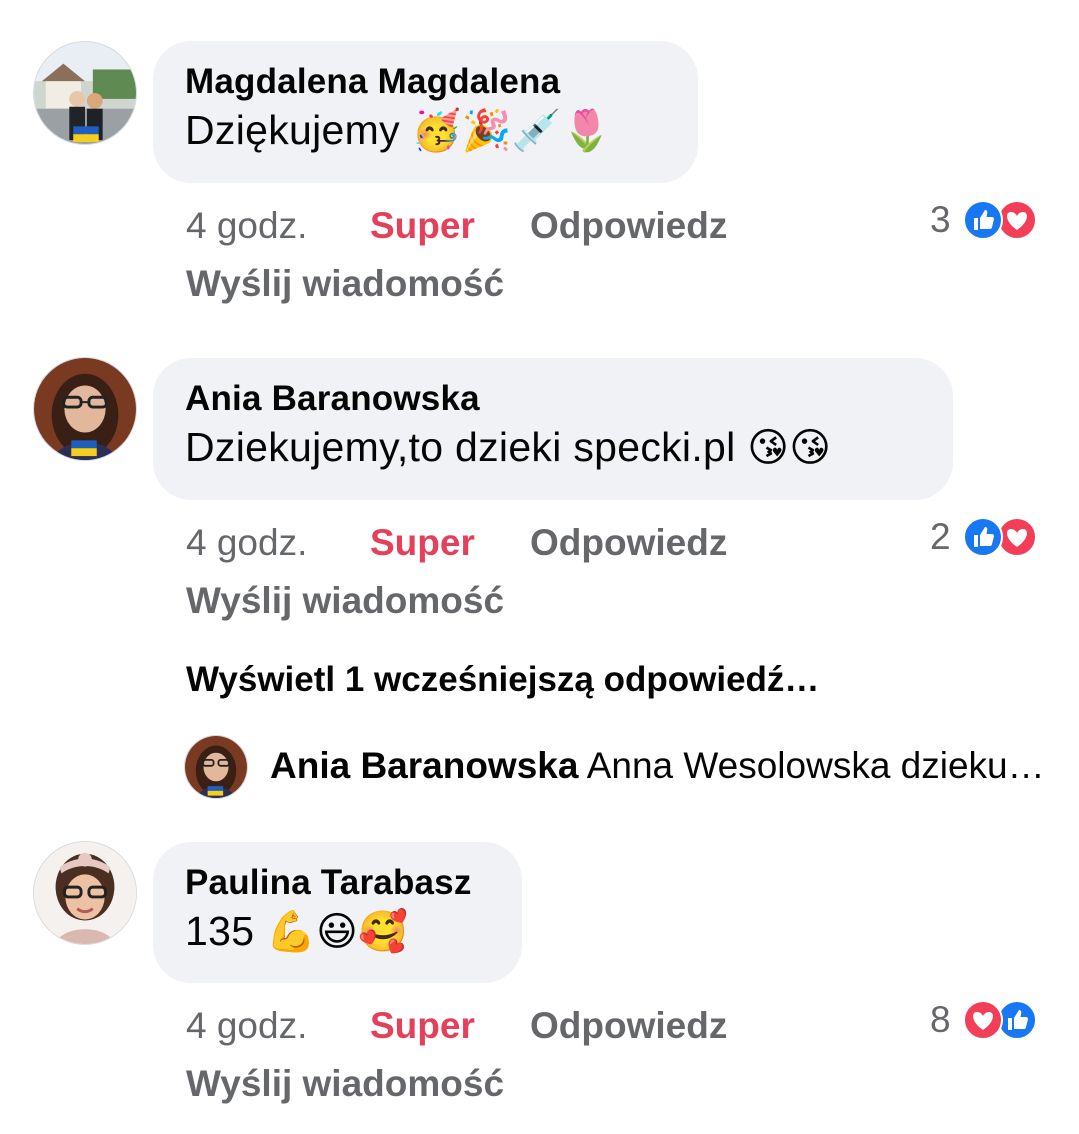 The width and height of the screenshot is (1079, 1134). What do you see at coordinates (940, 536) in the screenshot?
I see `reaction-count: 2` at bounding box center [940, 536].